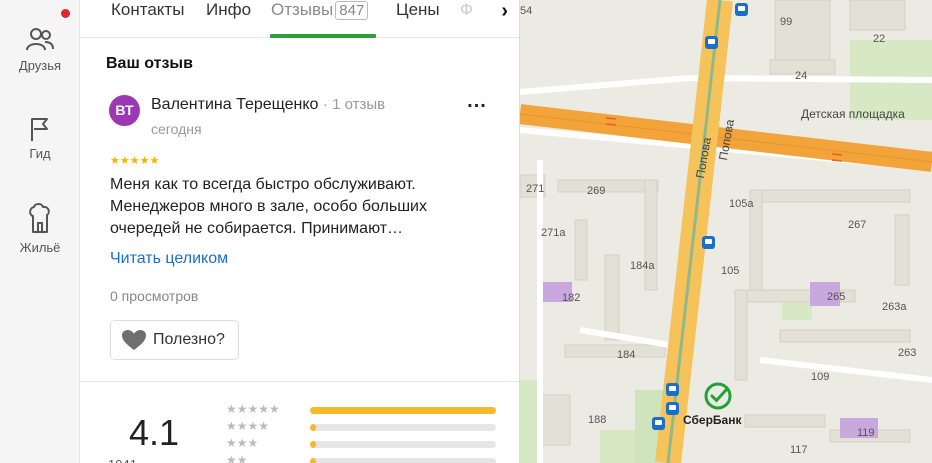 Image resolution: width=932 pixels, height=463 pixels. Describe the element at coordinates (352, 10) in the screenshot. I see `reviews-count-badge: 847` at that location.